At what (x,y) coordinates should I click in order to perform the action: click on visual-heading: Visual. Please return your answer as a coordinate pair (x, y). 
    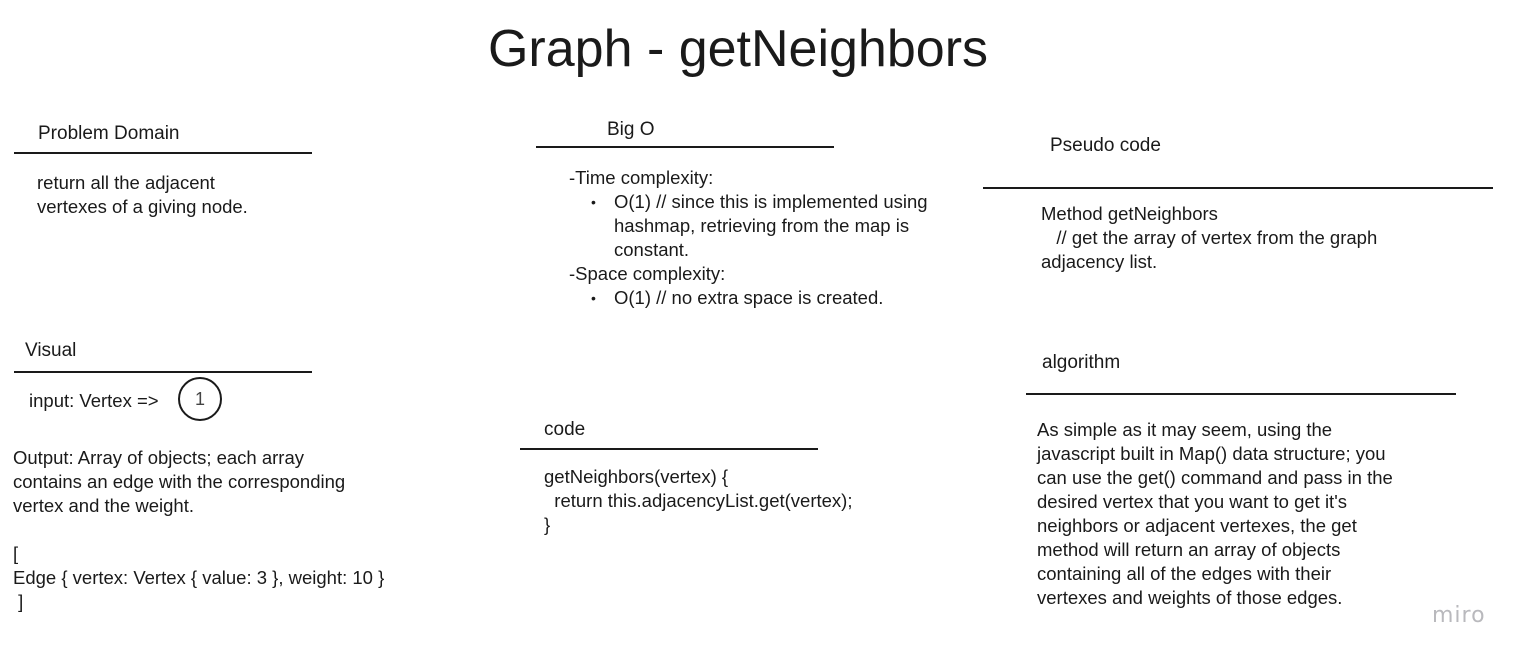
    Looking at the image, I should click on (51, 350).